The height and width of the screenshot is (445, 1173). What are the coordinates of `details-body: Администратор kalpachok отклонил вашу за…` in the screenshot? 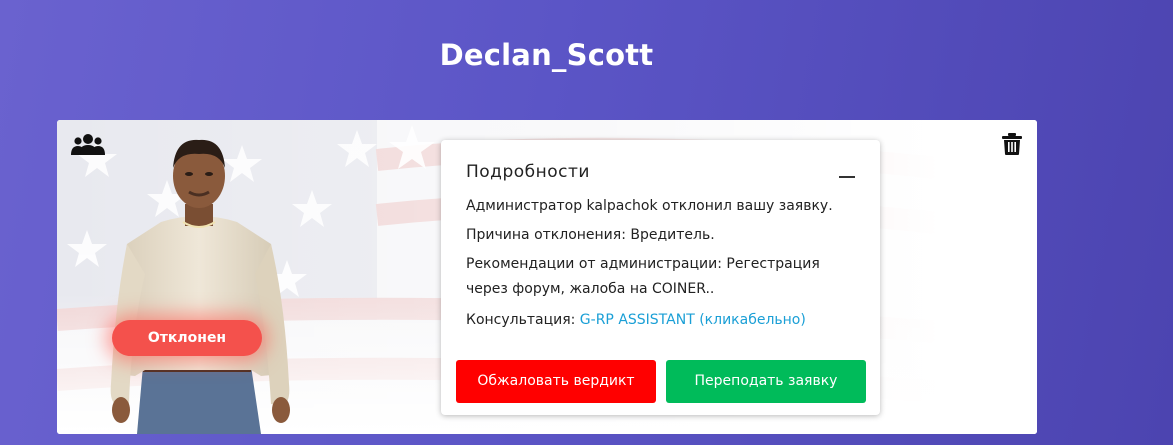 It's located at (663, 266).